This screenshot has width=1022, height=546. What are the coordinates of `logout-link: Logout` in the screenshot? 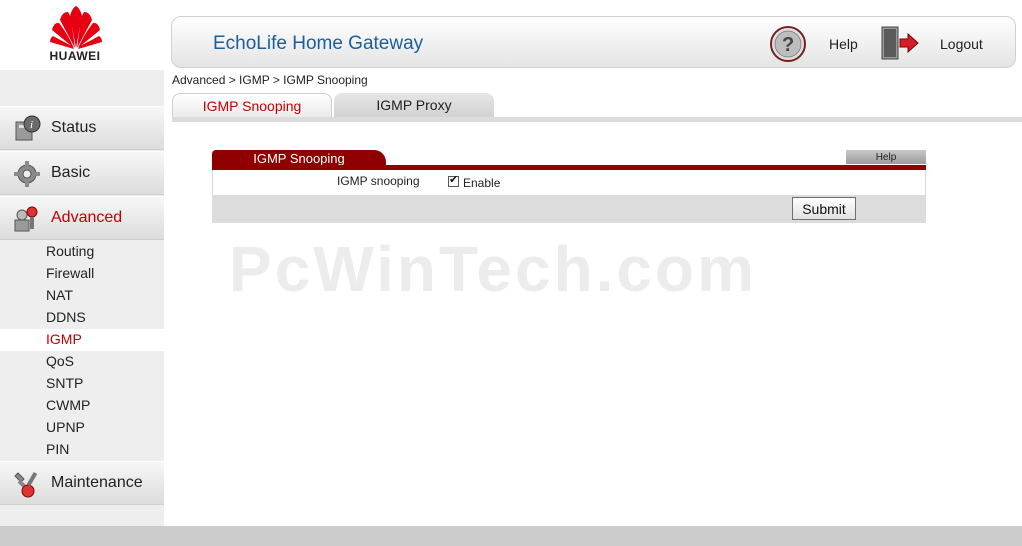 It's located at (961, 44).